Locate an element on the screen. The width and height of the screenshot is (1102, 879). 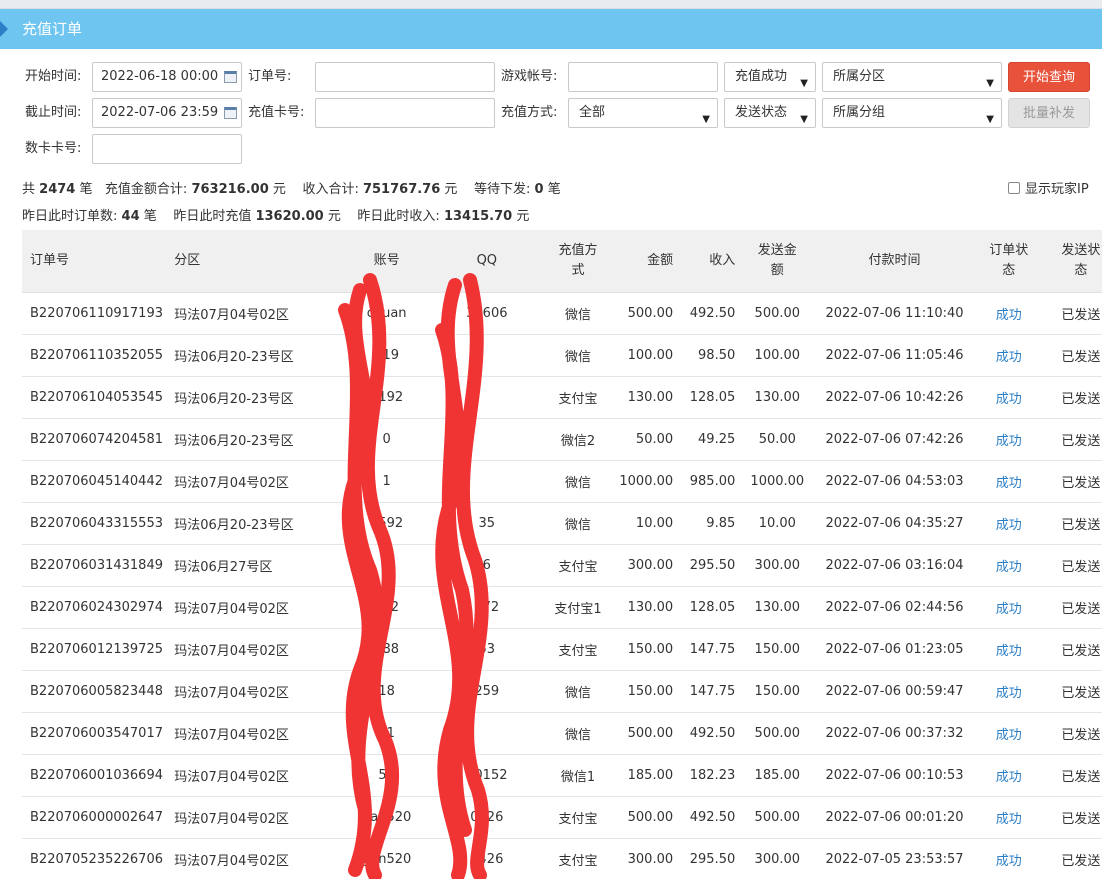
group-value: 所属分组 is located at coordinates (859, 112).